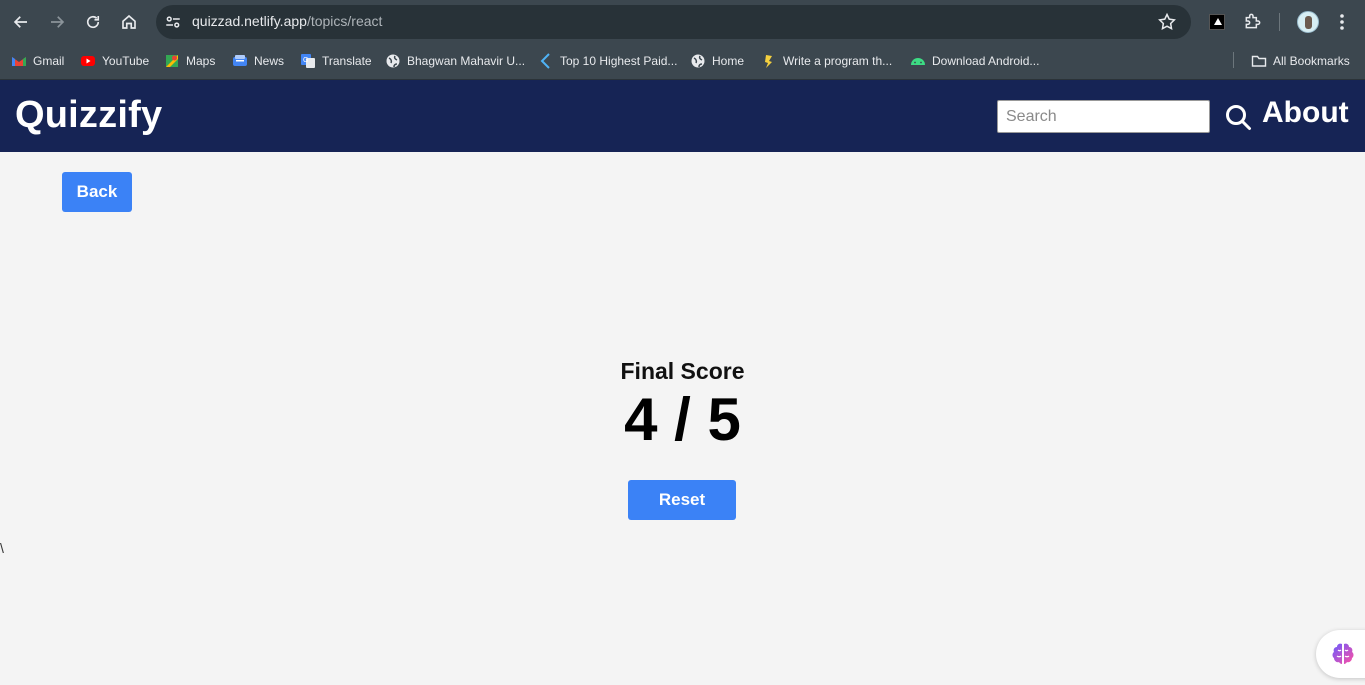  I want to click on bookmark-label: YouTube, so click(126, 61).